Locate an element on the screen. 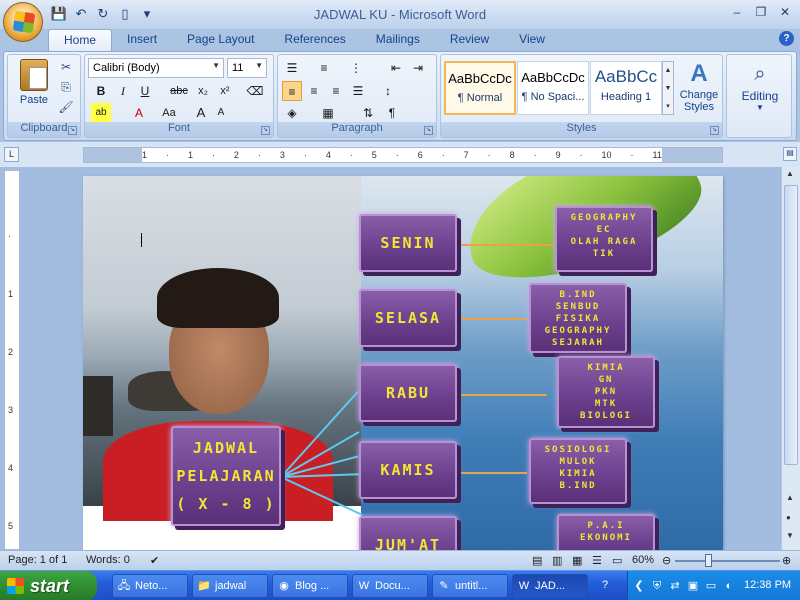 The width and height of the screenshot is (800, 600). sort-icon: ⇅ is located at coordinates (368, 113).